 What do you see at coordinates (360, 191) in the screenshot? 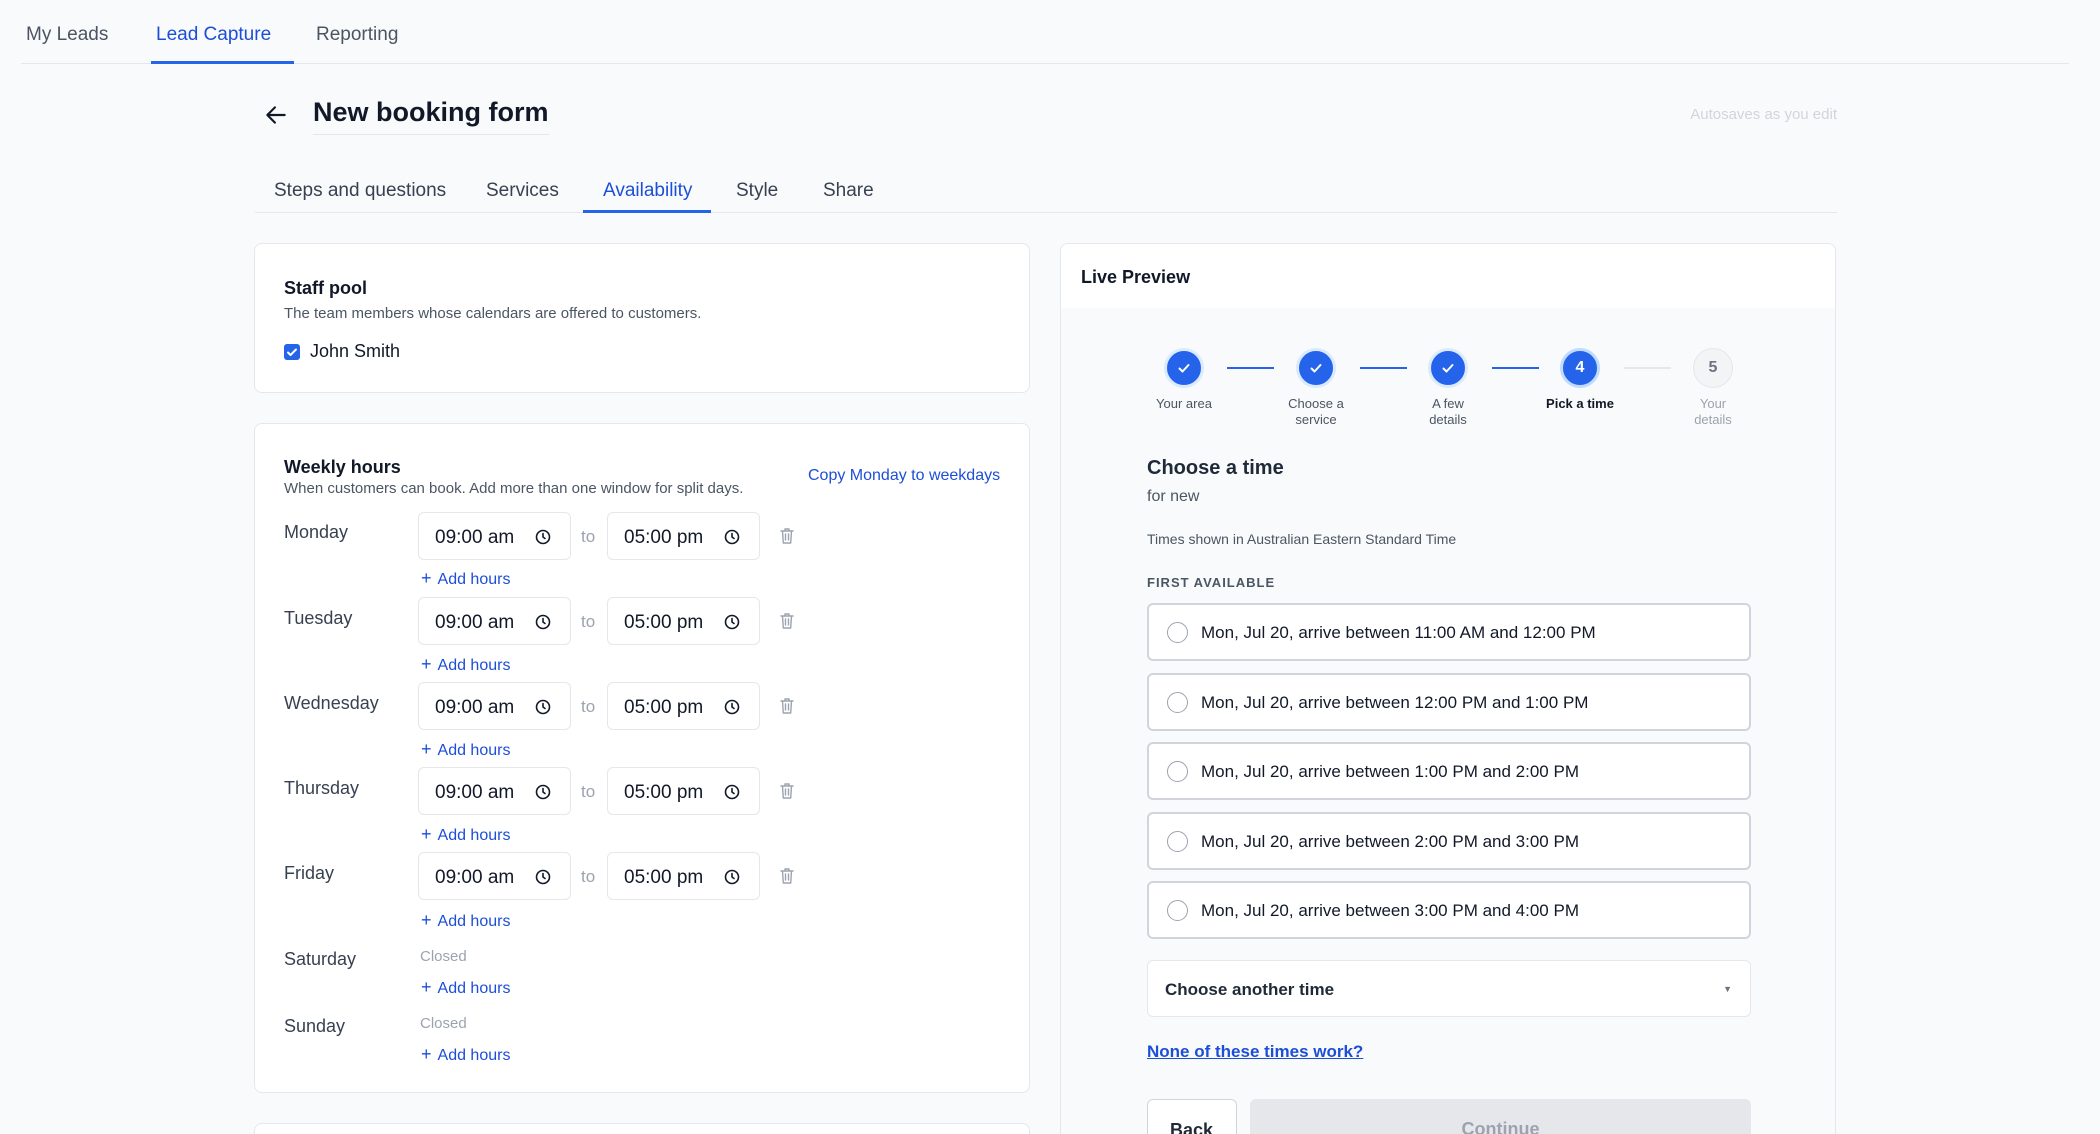
I see `tab-steps-and-questions: Steps and questions` at bounding box center [360, 191].